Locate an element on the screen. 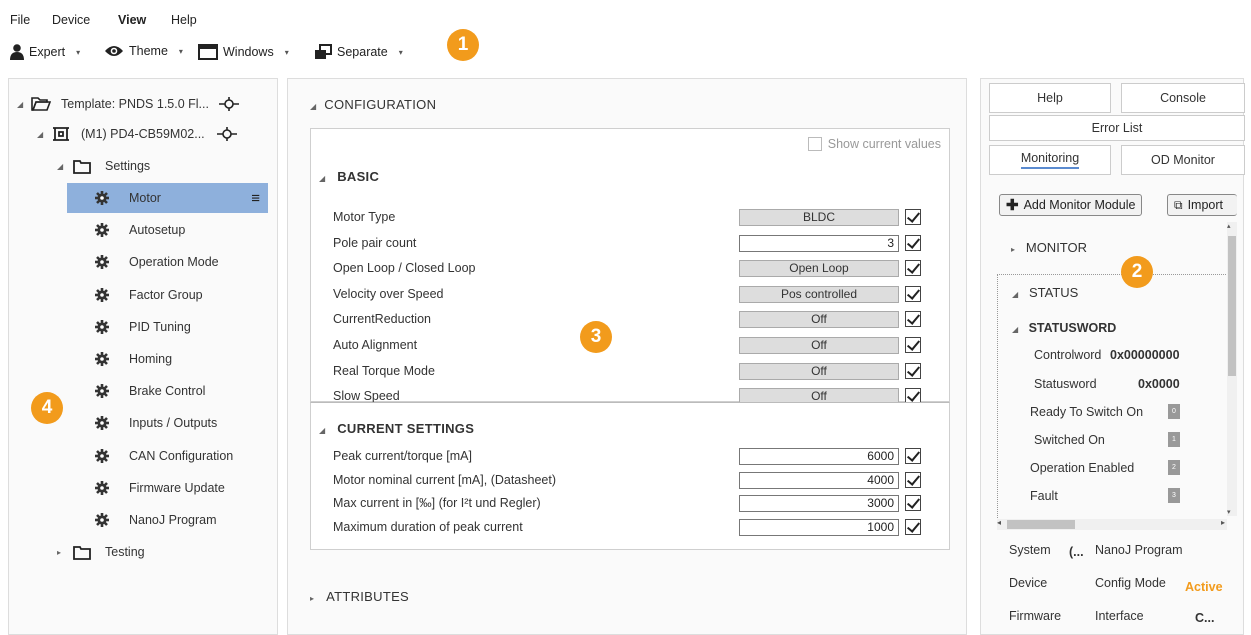 The image size is (1251, 635). menu-device: Device is located at coordinates (71, 20).